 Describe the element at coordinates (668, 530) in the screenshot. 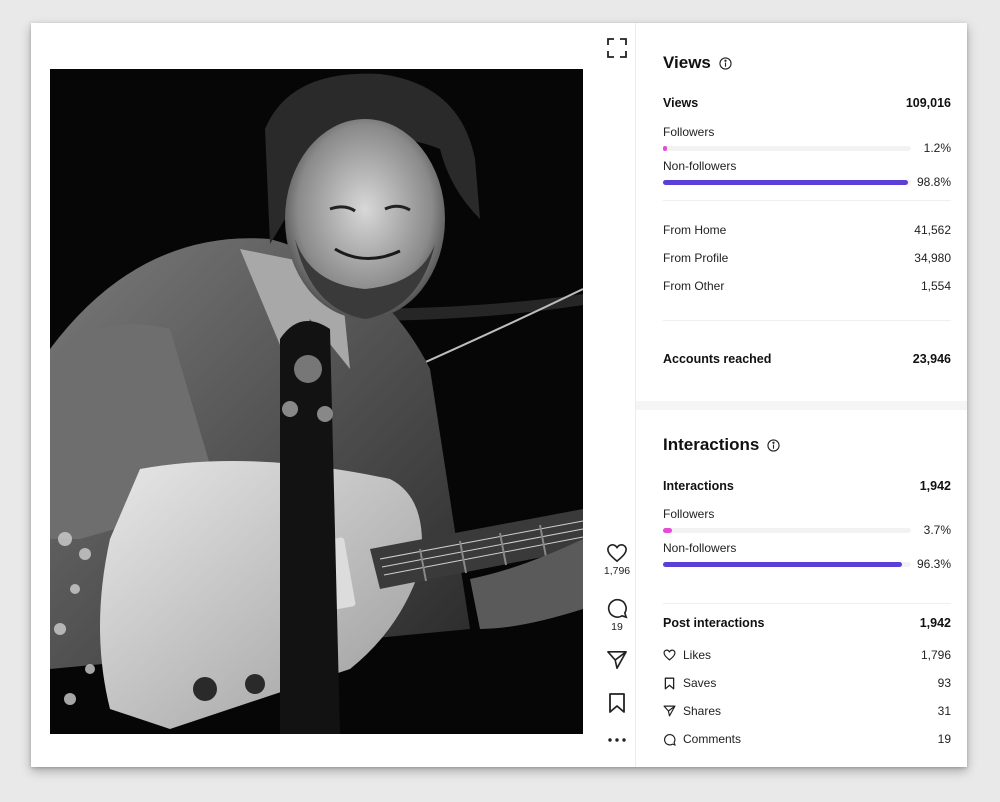

I see `interactions-followers-fill` at that location.